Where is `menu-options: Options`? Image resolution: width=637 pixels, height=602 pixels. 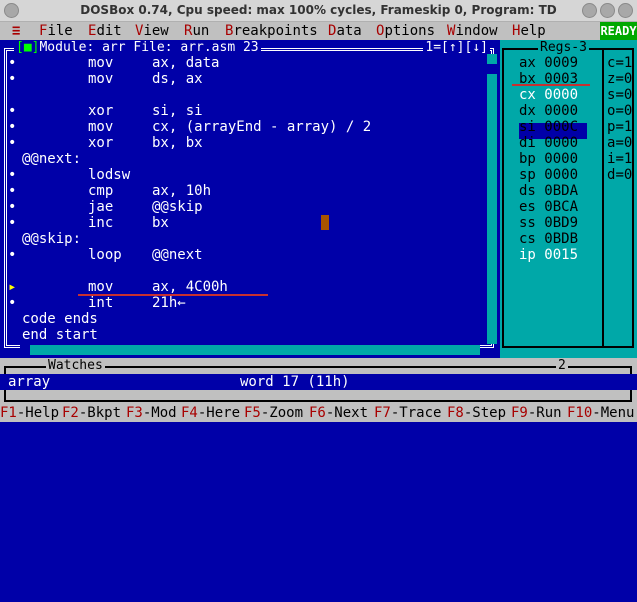
menu-options: Options is located at coordinates (405, 31).